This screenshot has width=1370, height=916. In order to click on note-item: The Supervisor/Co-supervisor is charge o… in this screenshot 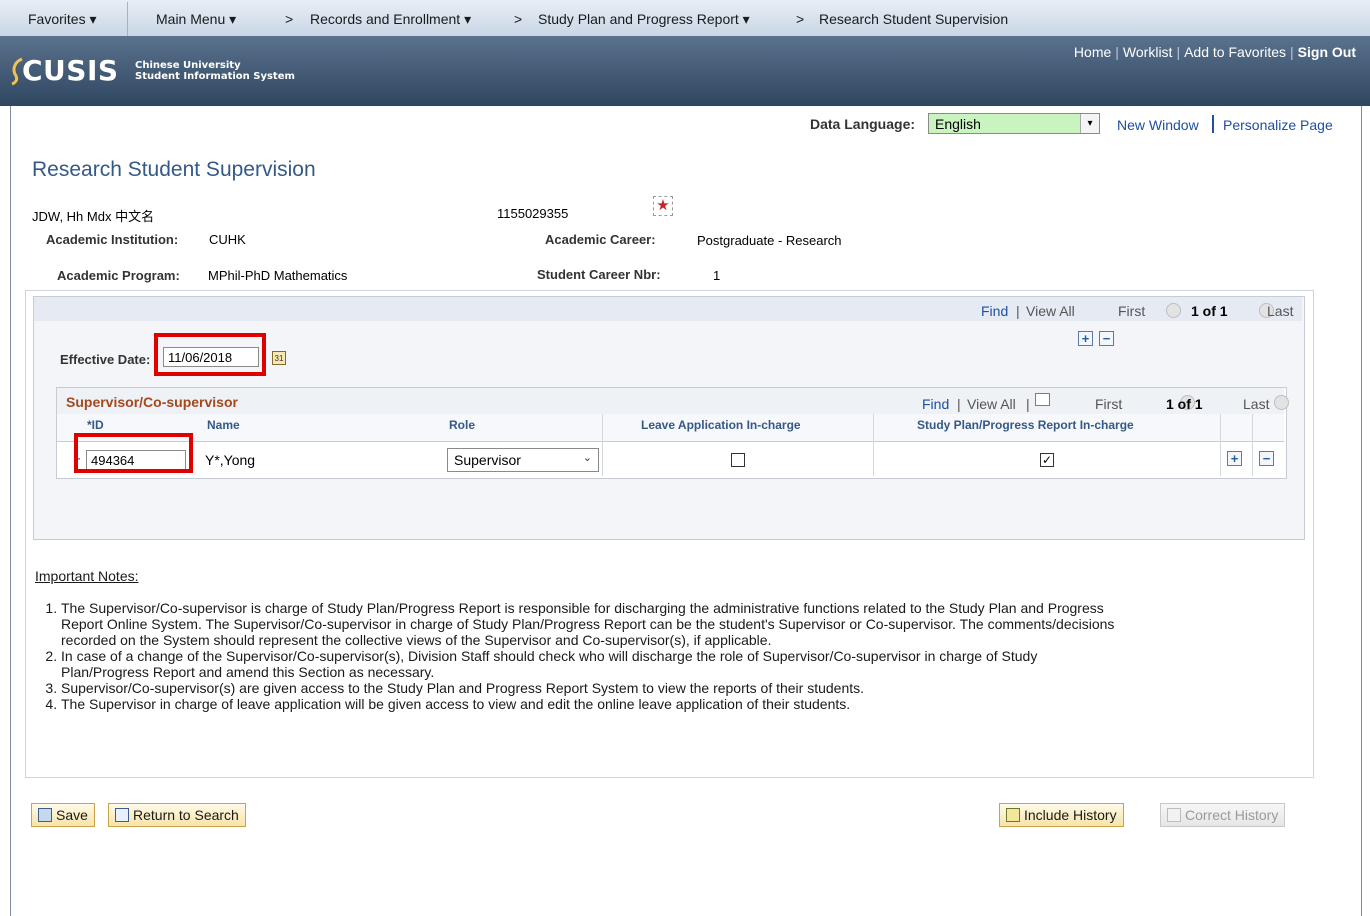, I will do `click(593, 624)`.